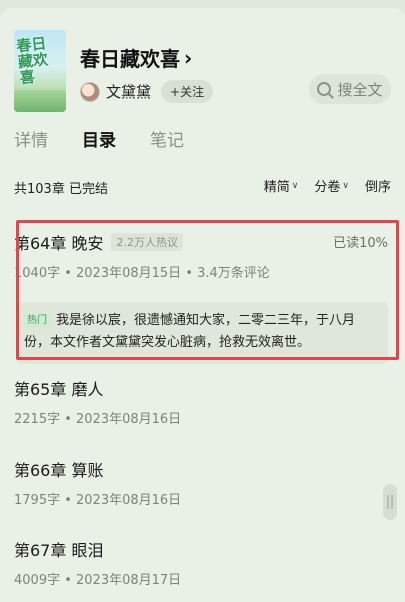 This screenshot has width=405, height=602. Describe the element at coordinates (202, 469) in the screenshot. I see `chapter-title-row: 第66章 算账` at that location.